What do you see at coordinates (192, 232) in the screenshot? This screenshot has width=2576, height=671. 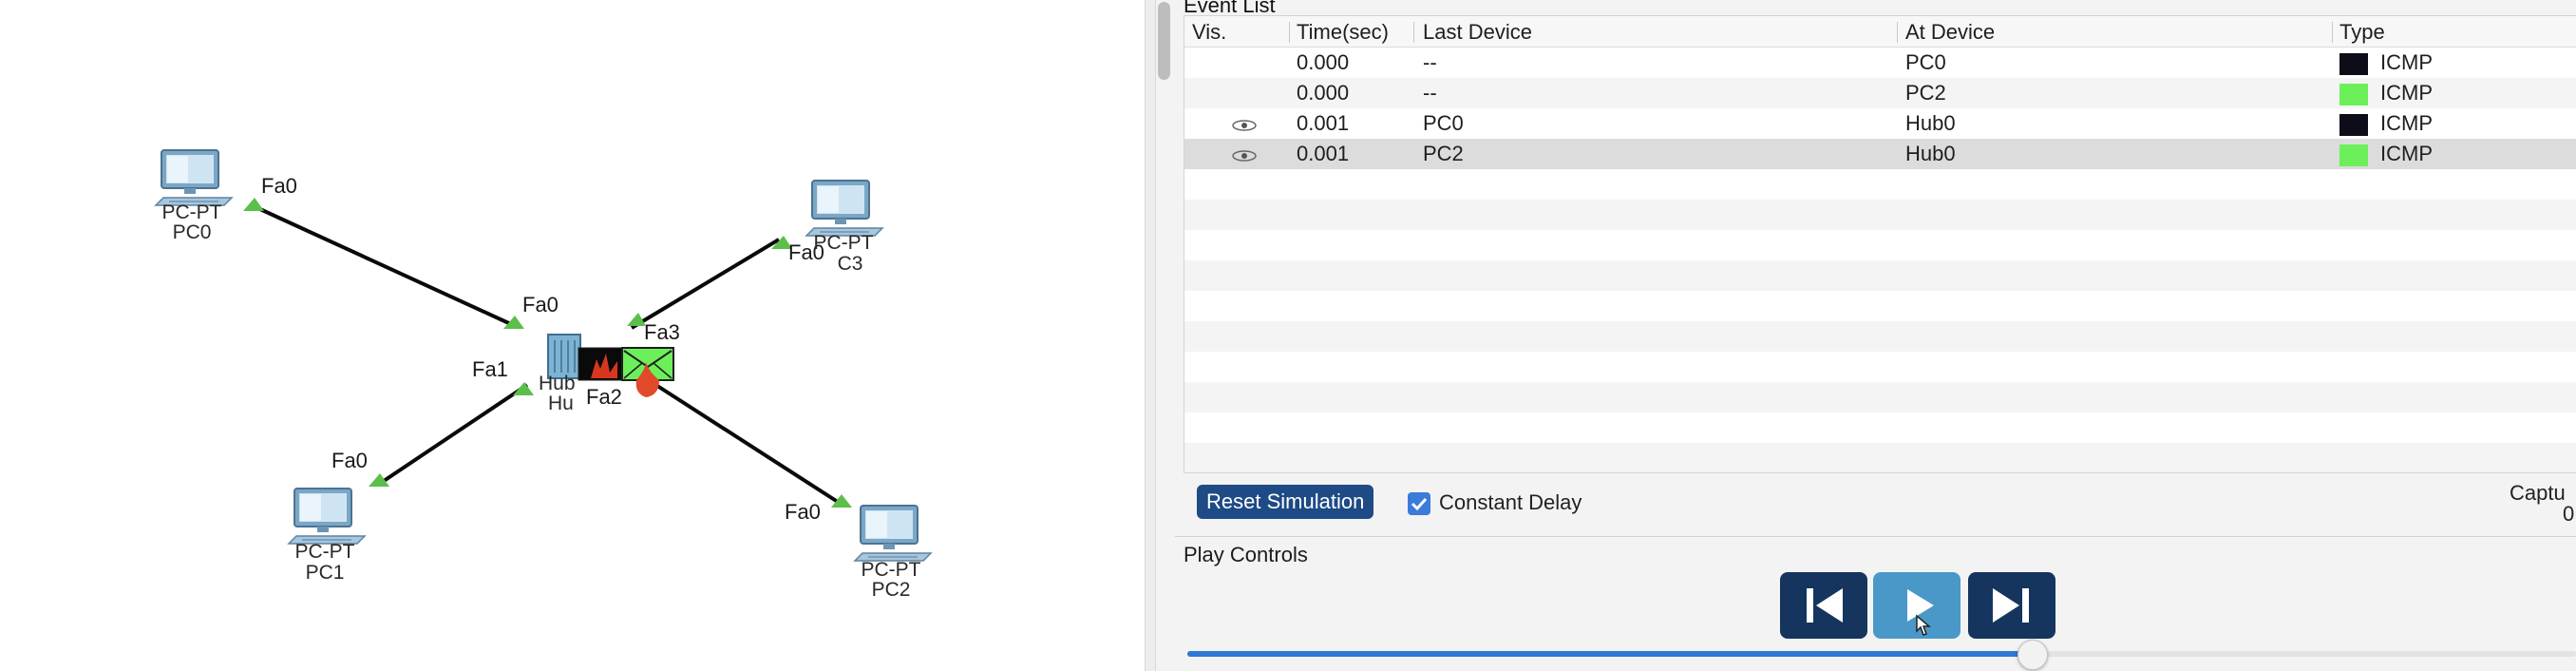 I see `device-name-label: PC0` at bounding box center [192, 232].